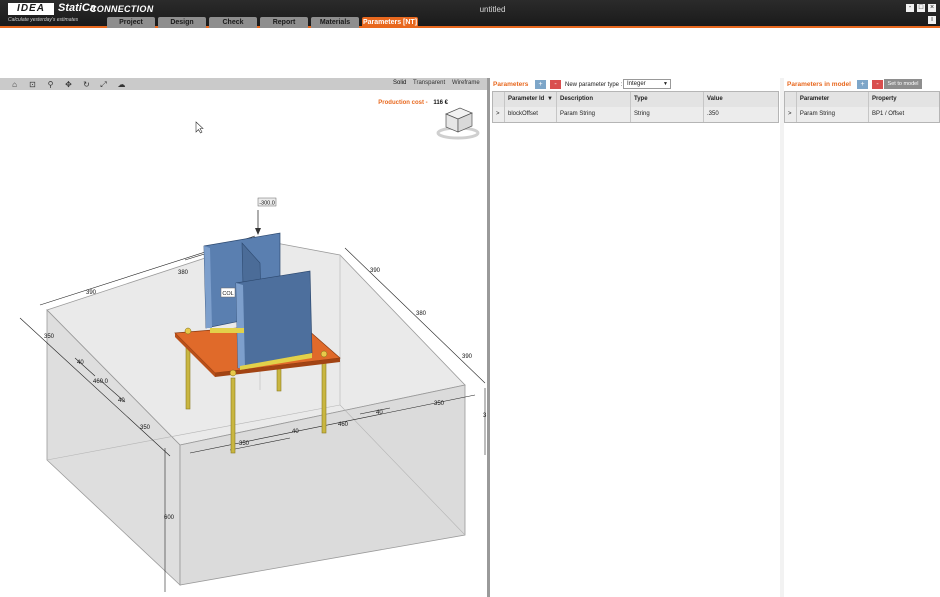 This screenshot has height=597, width=940. What do you see at coordinates (343, 425) in the screenshot?
I see `dim-text: 460` at bounding box center [343, 425].